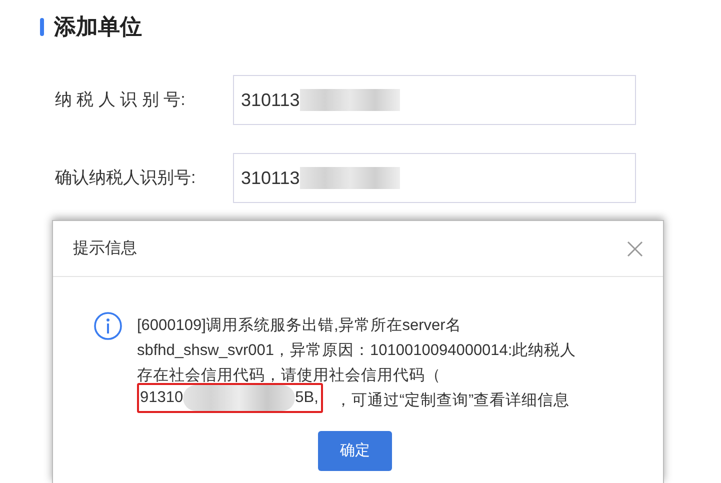  I want to click on dialog-title: 提示信息, so click(105, 248).